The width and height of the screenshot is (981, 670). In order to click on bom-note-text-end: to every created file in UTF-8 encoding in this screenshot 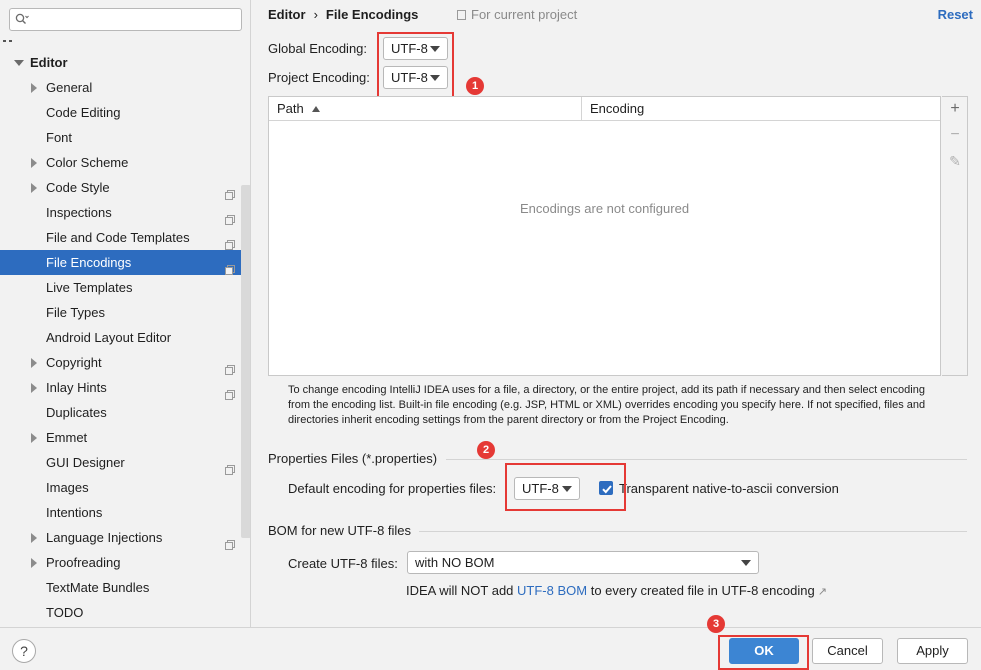, I will do `click(701, 590)`.